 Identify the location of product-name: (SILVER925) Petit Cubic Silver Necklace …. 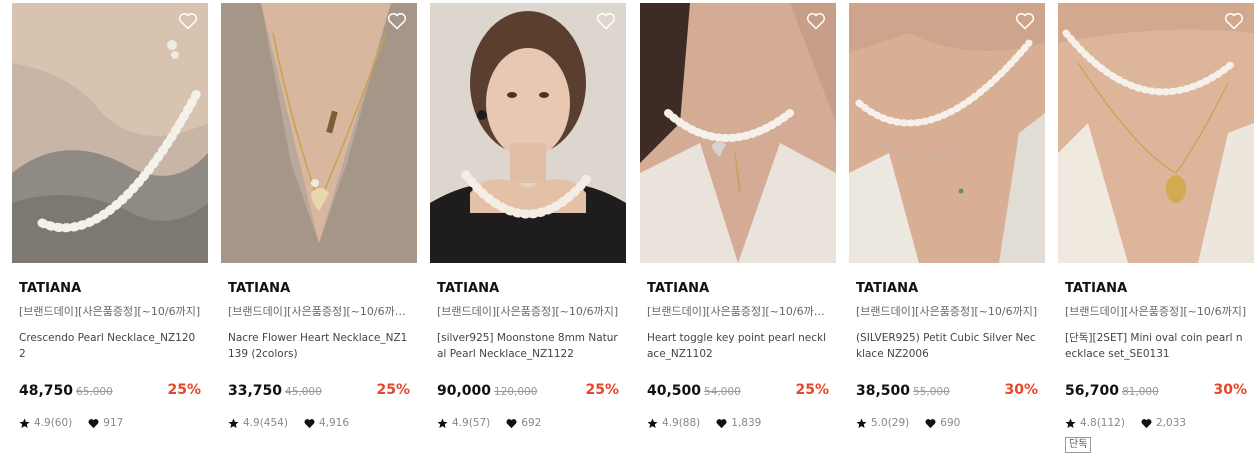
(947, 346).